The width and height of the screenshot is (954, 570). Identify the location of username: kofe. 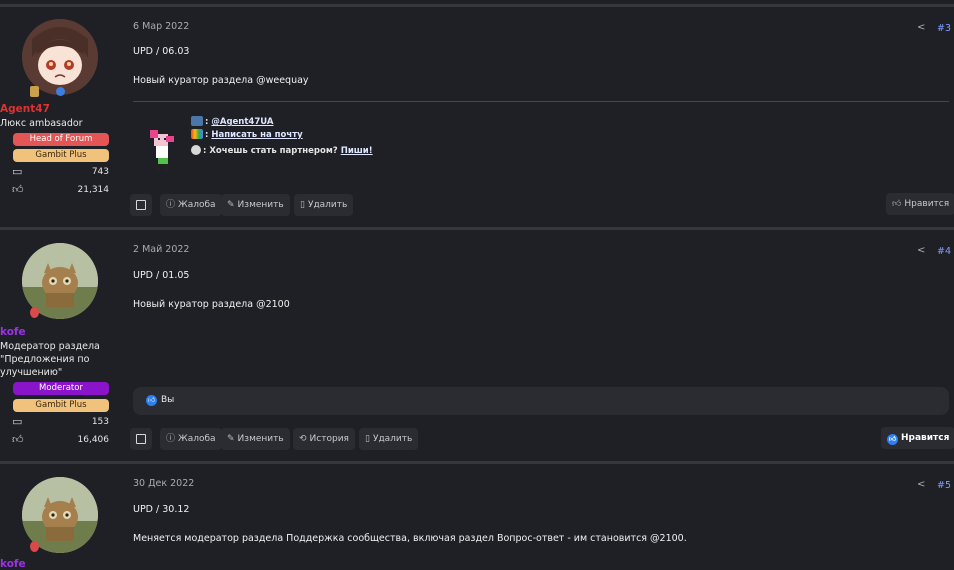
(60, 564).